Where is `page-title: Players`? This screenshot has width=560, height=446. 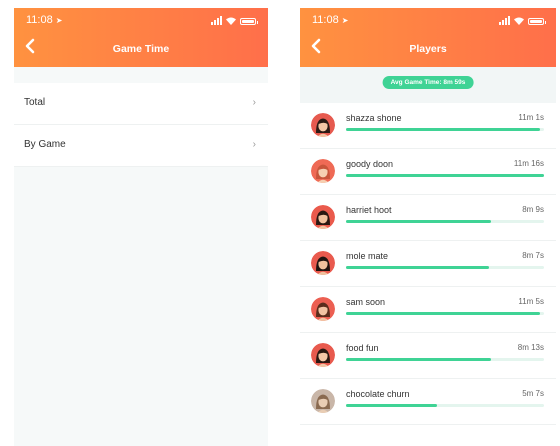 page-title: Players is located at coordinates (428, 49).